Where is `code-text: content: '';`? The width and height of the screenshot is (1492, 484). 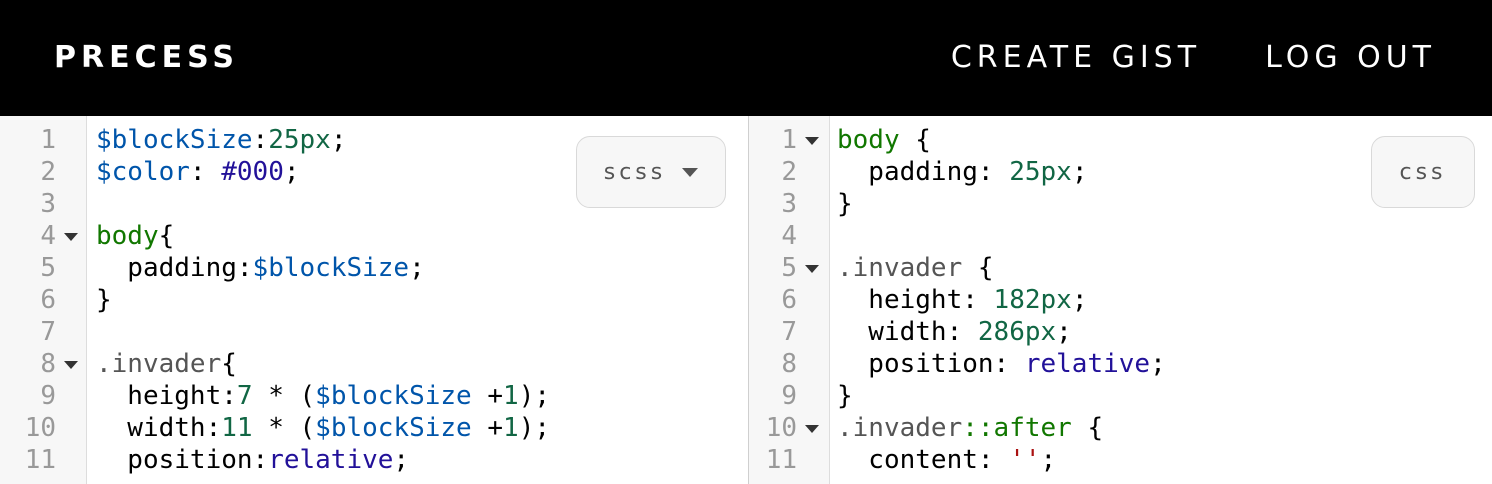
code-text: content: ''; is located at coordinates (946, 460).